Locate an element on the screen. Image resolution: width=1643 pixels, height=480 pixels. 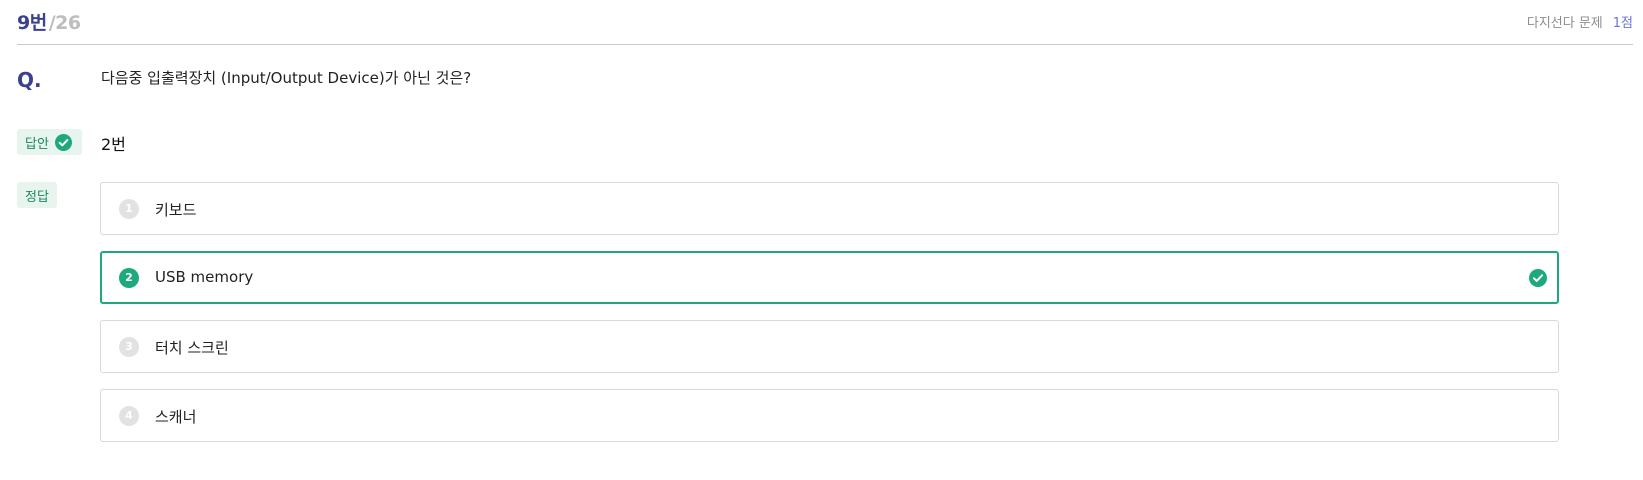
option-1: 1 키보드 is located at coordinates (829, 208).